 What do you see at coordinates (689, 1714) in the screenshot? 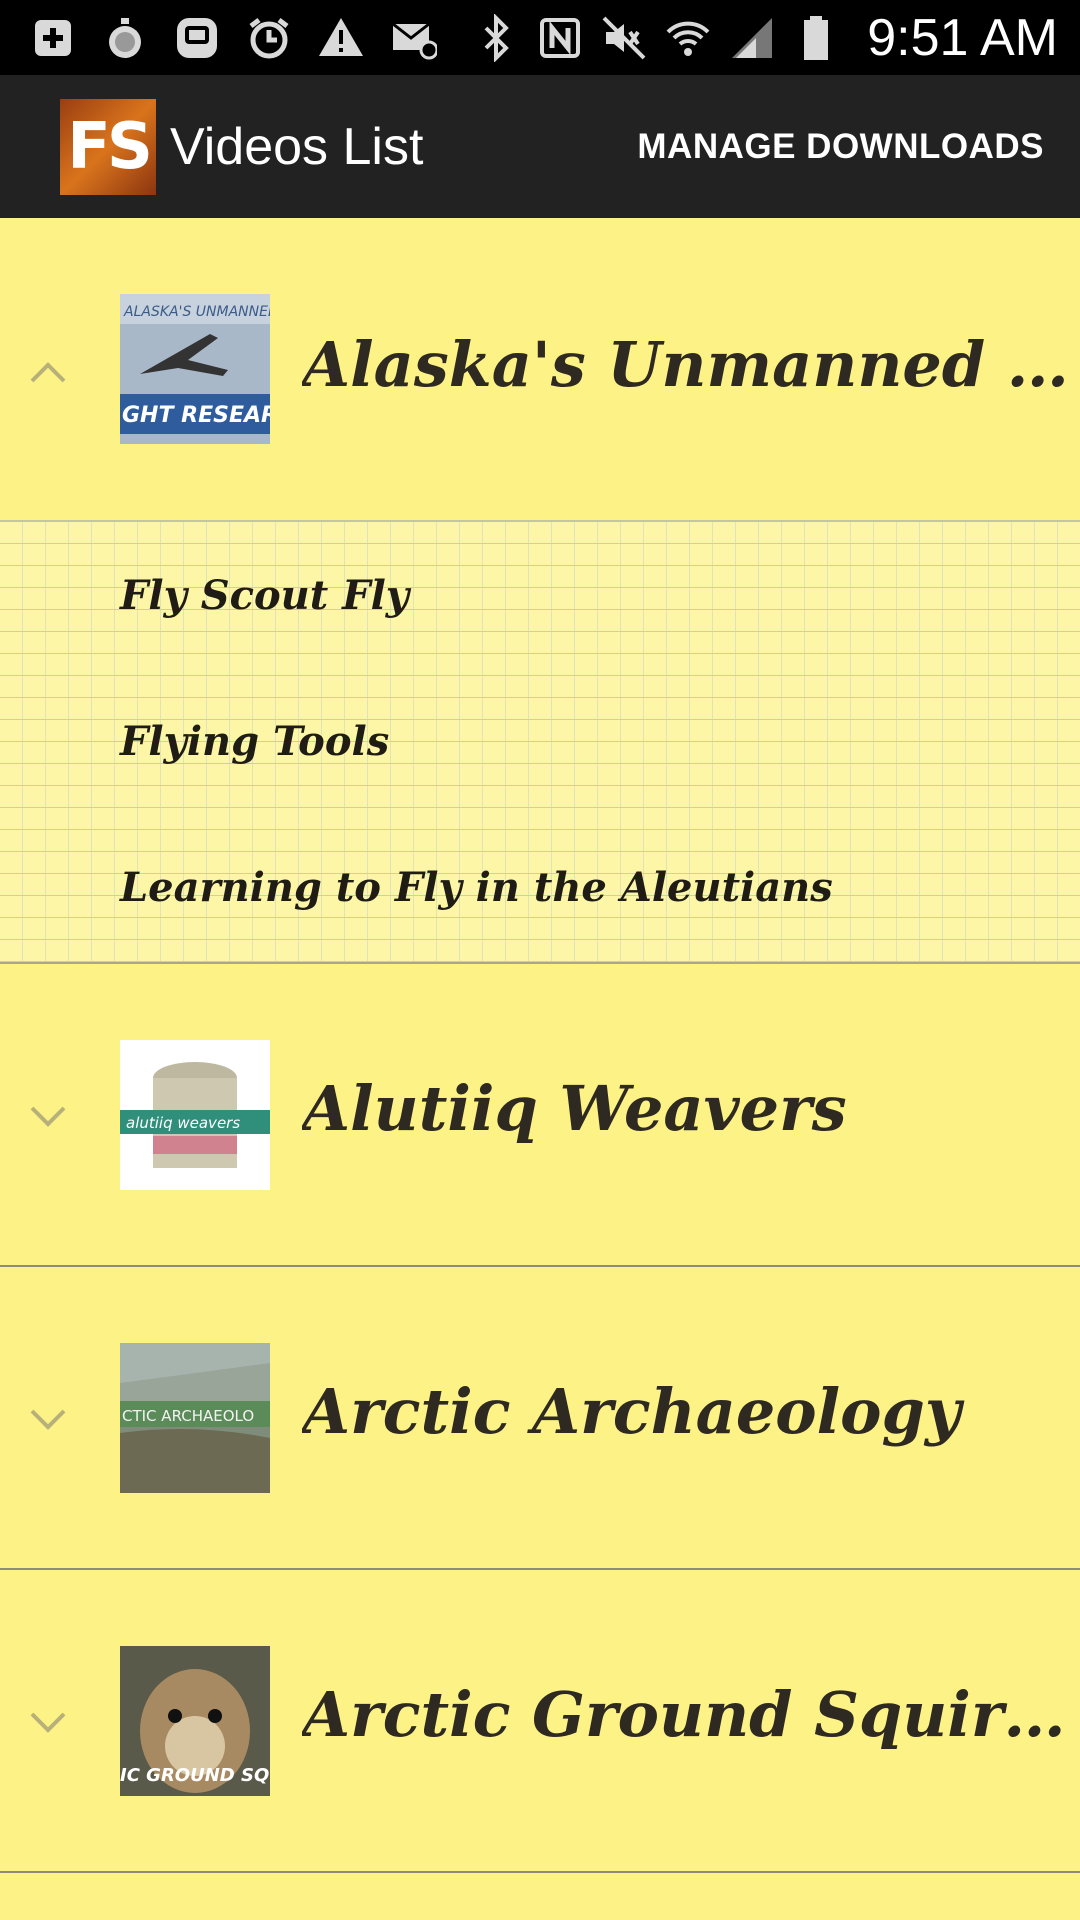
I see `group-title: Arctic Ground Squirrel` at bounding box center [689, 1714].